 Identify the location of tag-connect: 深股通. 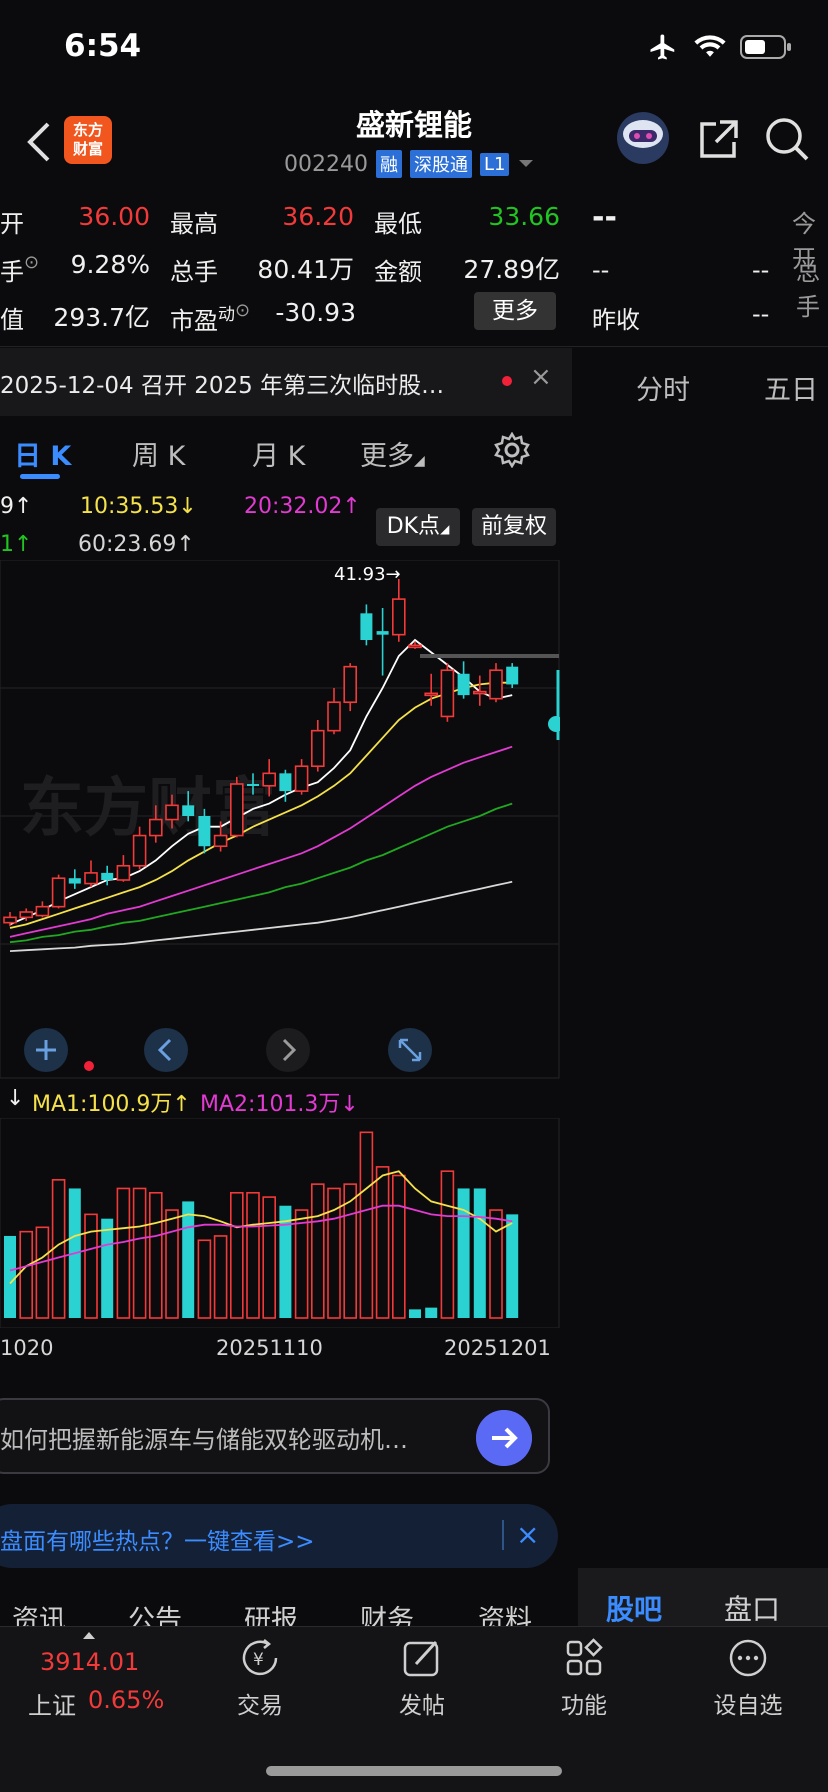
(440, 164).